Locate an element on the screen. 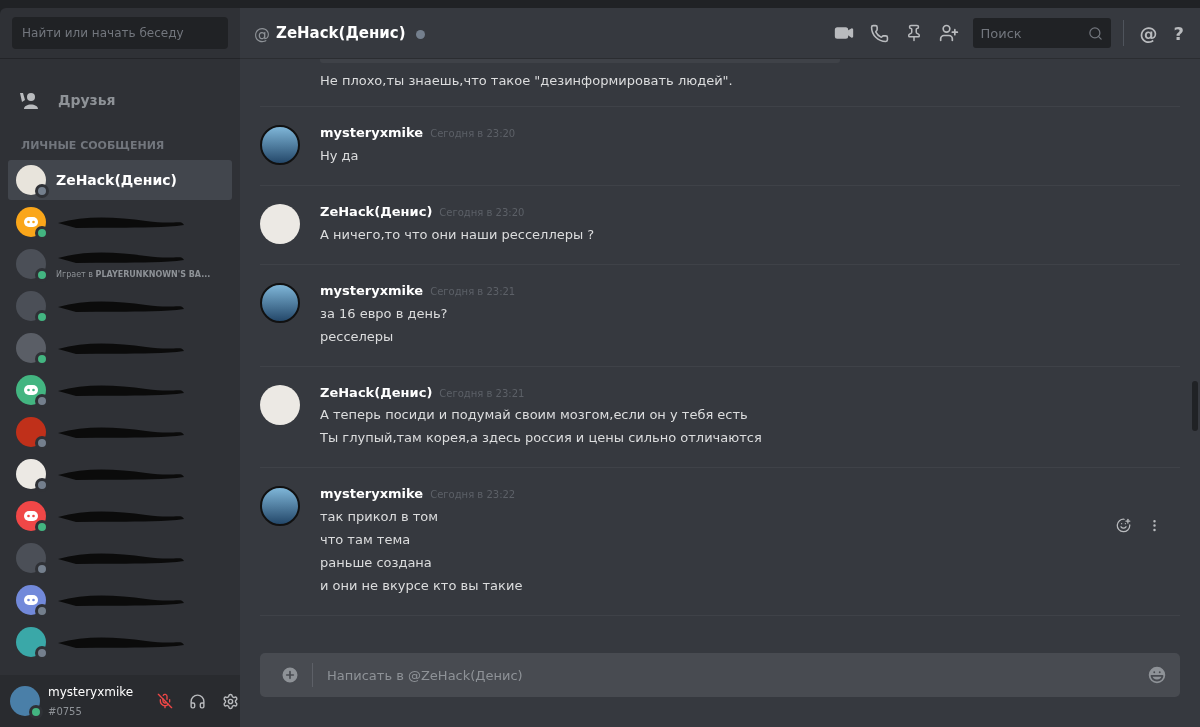 The image size is (1200, 727). message-text: ресселеры is located at coordinates (357, 337).